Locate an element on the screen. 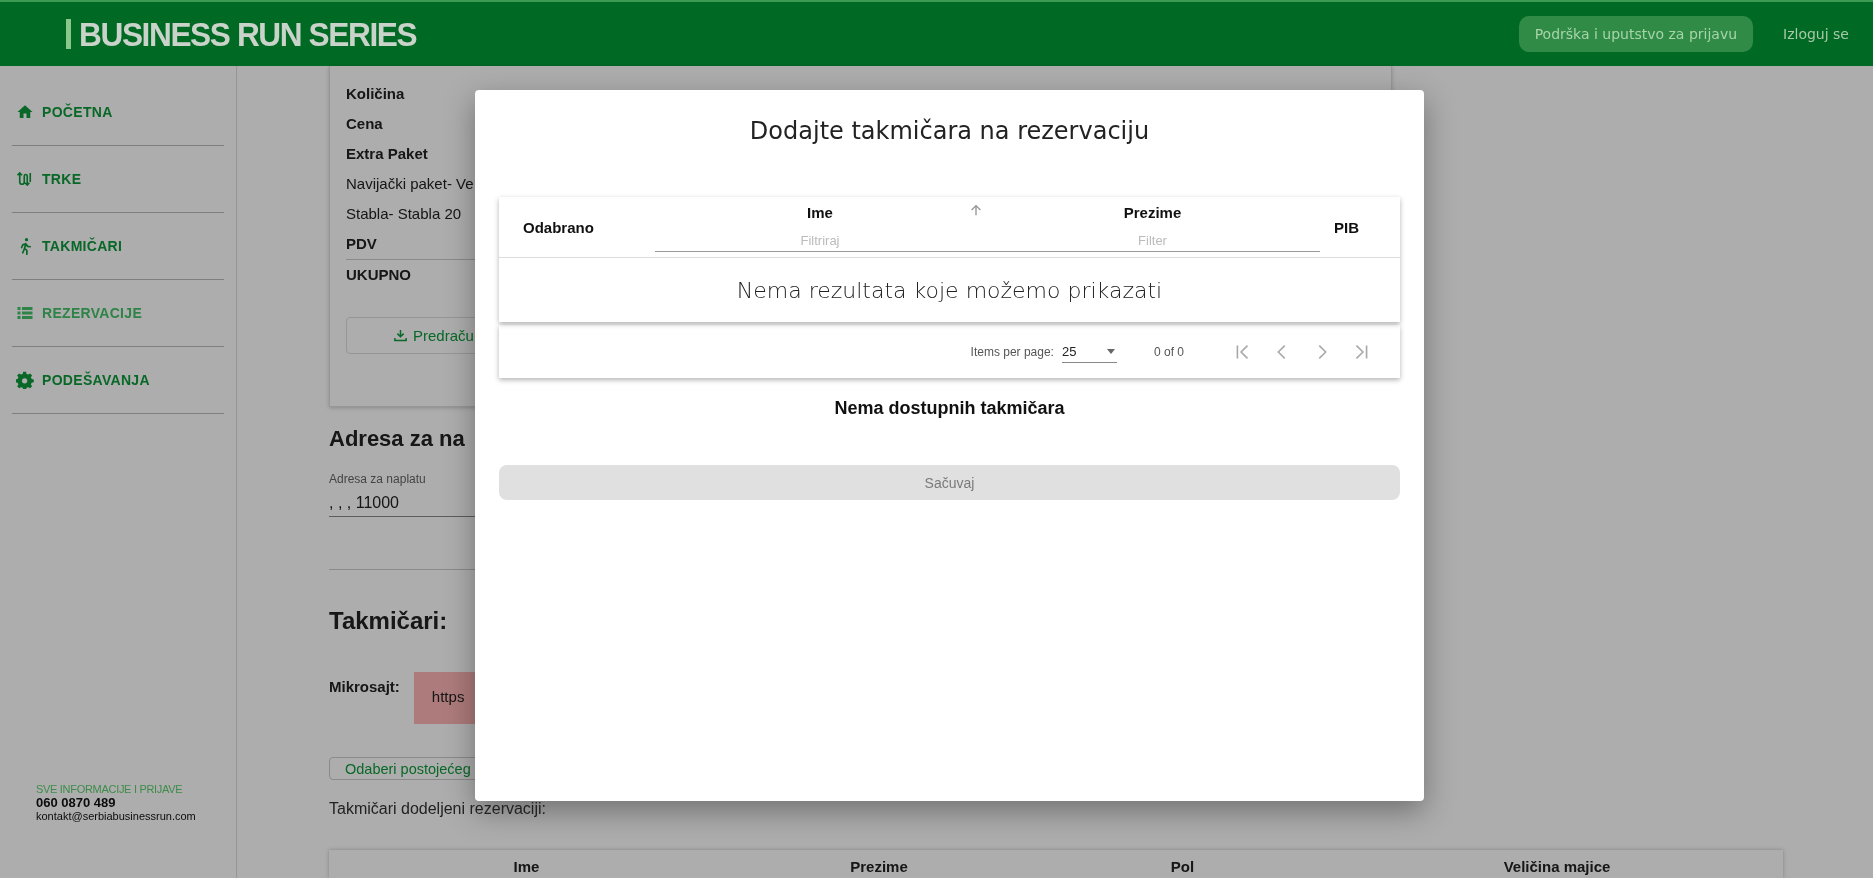  empty-table-message: Nema rezultata koje možemo prikazati is located at coordinates (949, 289).